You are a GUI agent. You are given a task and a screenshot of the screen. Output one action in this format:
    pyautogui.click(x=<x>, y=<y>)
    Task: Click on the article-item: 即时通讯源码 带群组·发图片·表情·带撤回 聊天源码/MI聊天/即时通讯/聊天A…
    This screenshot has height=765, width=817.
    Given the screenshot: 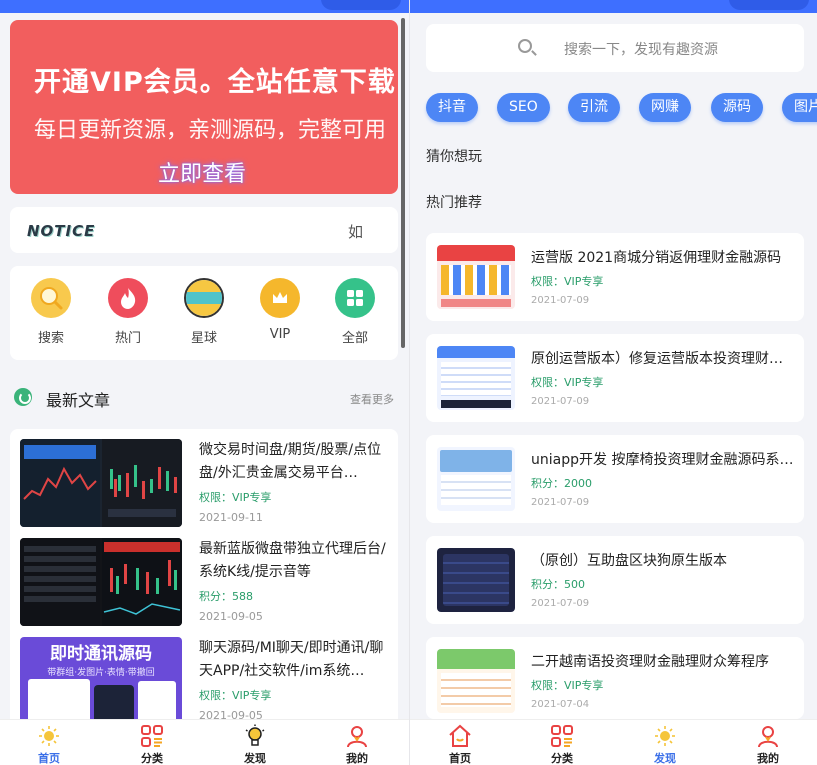 What is the action you would take?
    pyautogui.click(x=204, y=676)
    